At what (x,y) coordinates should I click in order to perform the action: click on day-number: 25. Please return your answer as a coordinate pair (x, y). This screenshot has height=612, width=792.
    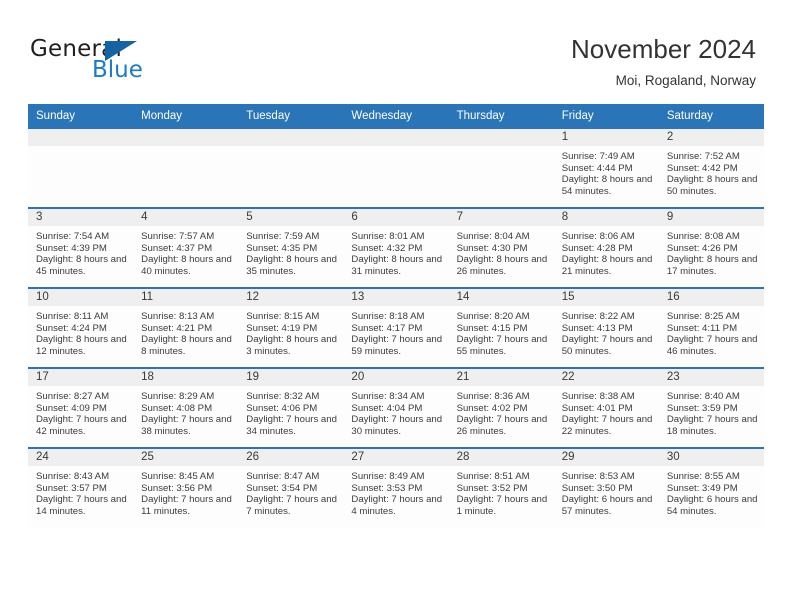
    Looking at the image, I should click on (186, 457).